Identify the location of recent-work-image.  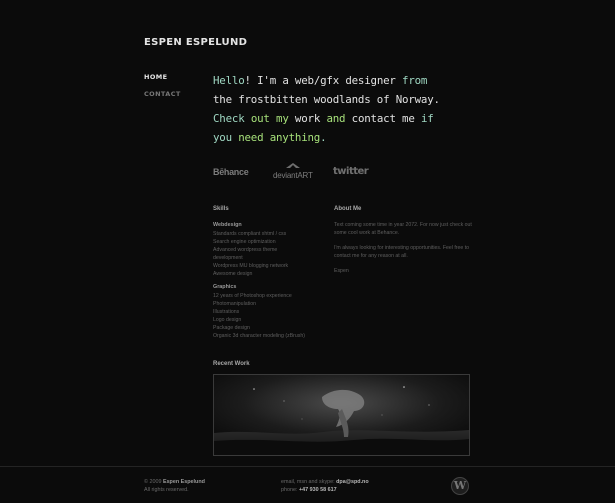
(341, 415).